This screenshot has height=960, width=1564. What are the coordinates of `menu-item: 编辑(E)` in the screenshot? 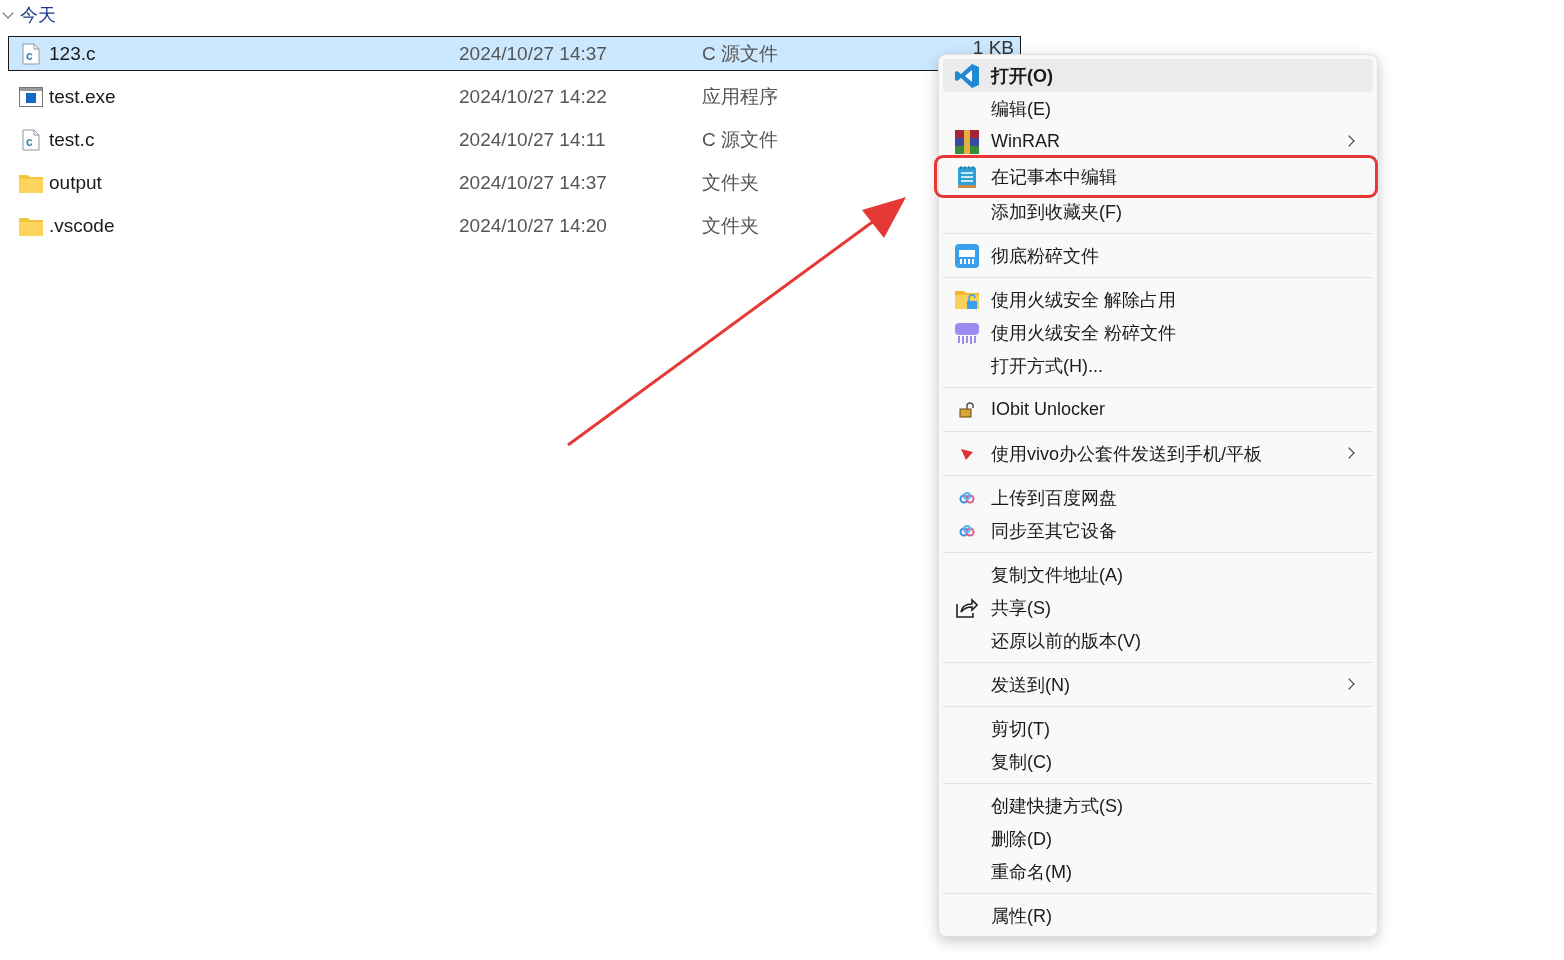 It's located at (1158, 108).